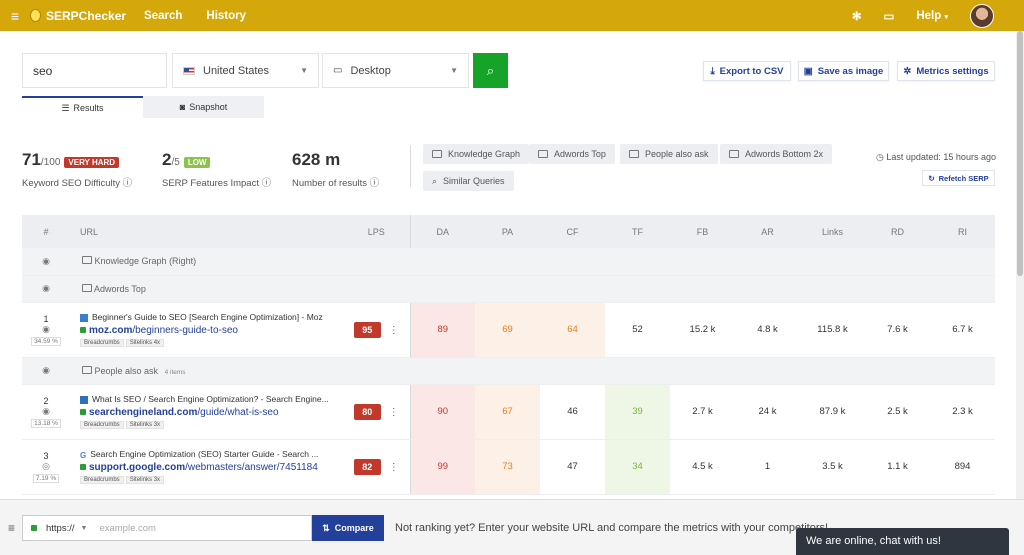 The width and height of the screenshot is (1024, 555). Describe the element at coordinates (442, 231) in the screenshot. I see `col-header: DA` at that location.